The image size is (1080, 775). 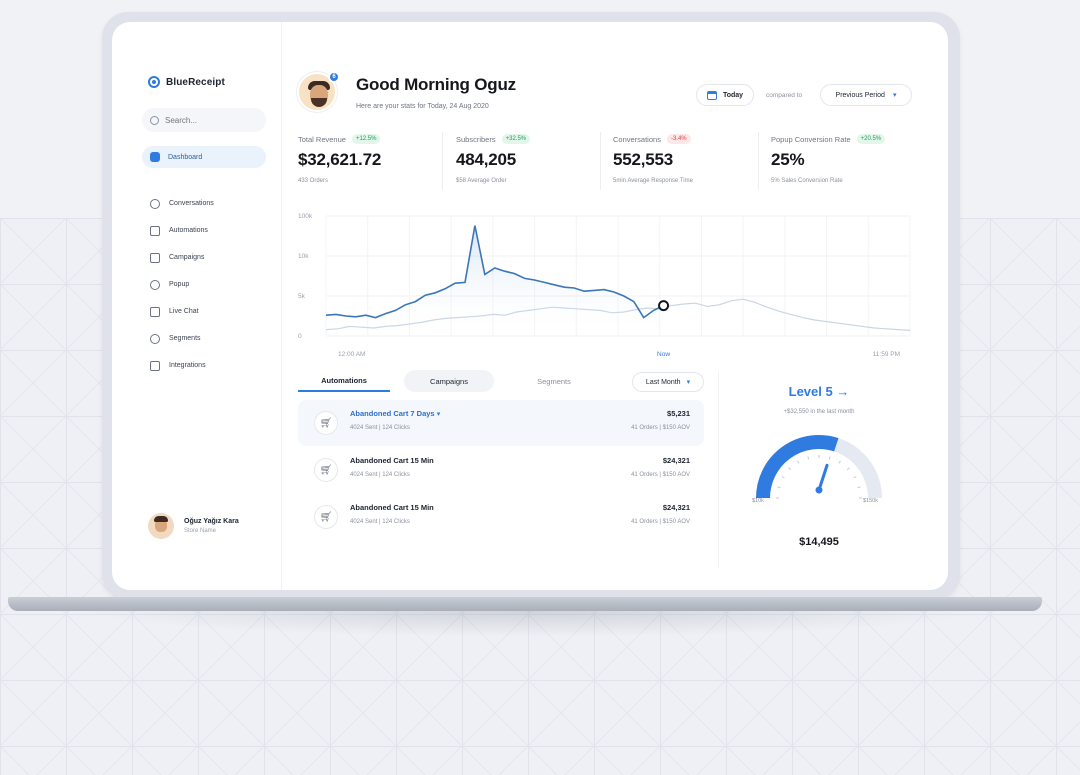 I want to click on period-select: Previous Period ▾, so click(x=866, y=95).